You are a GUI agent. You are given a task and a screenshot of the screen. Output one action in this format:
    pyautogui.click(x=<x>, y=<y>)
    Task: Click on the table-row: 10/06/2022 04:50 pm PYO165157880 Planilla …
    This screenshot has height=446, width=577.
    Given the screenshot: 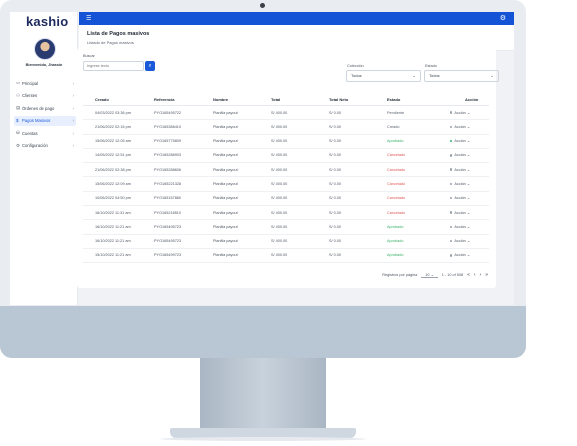 What is the action you would take?
    pyautogui.click(x=286, y=199)
    